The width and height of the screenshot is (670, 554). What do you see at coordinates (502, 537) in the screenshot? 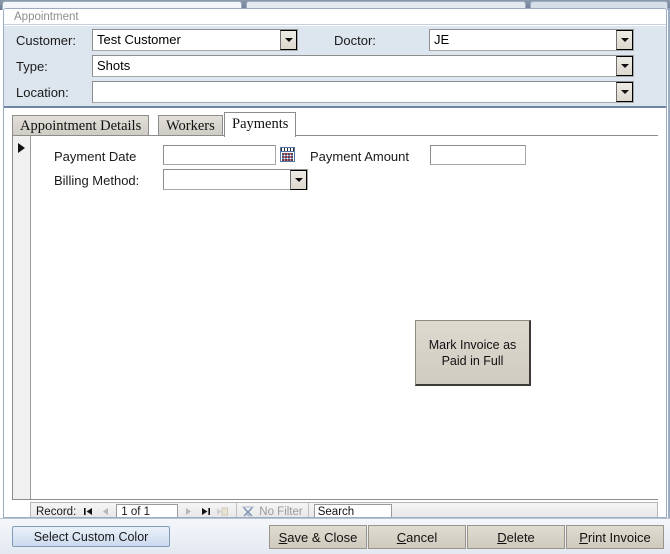
I see `delete-accel: D` at bounding box center [502, 537].